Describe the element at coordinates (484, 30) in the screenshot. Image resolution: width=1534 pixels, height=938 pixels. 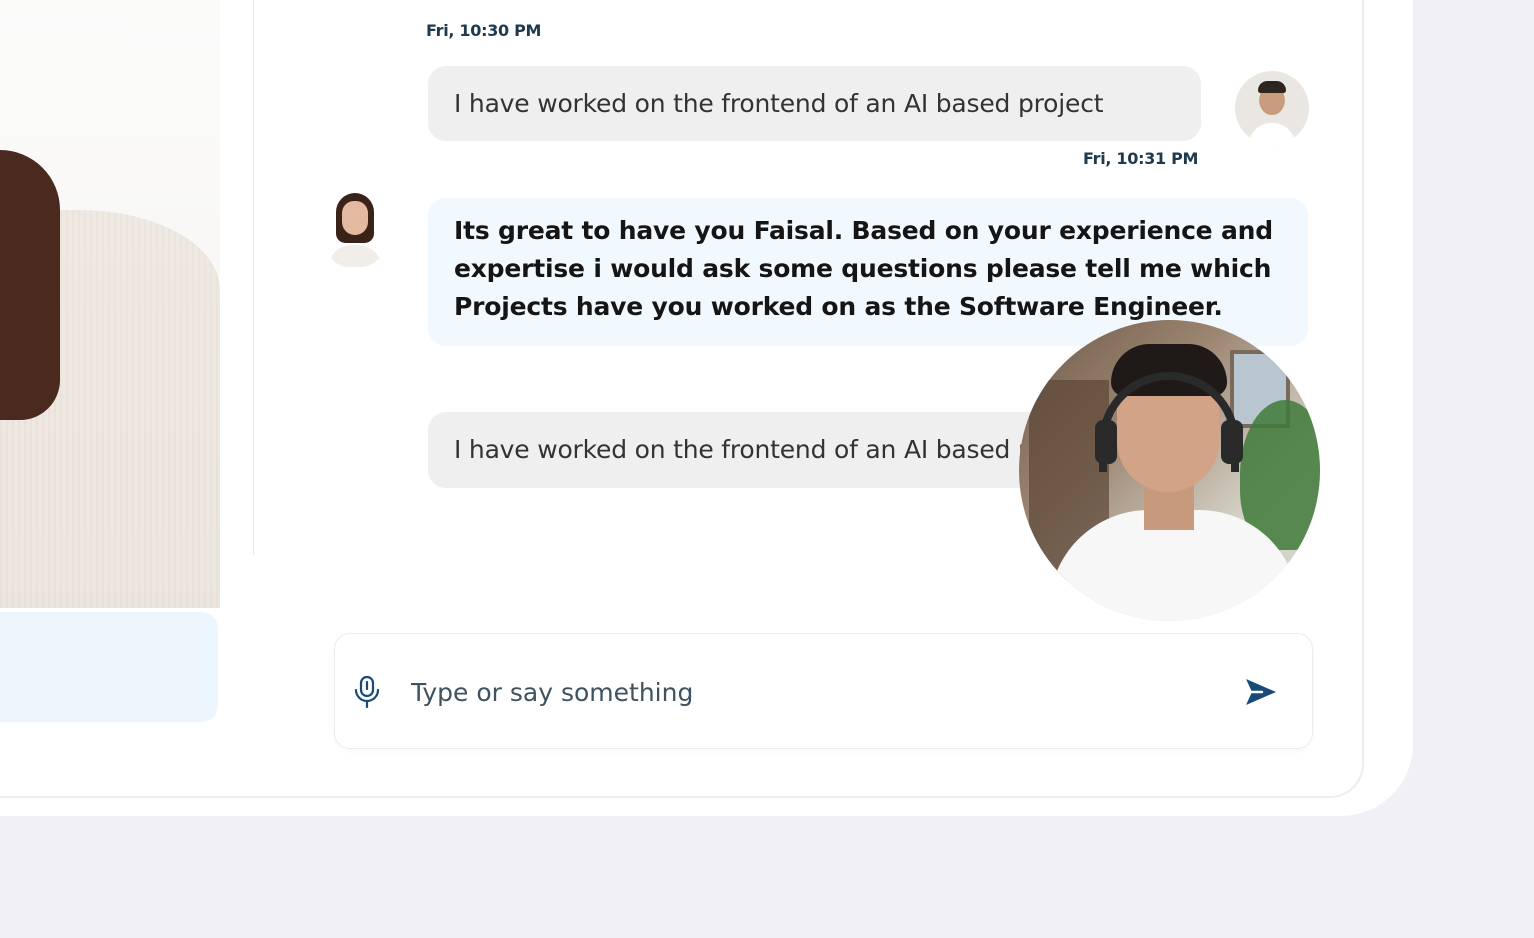
I see `message-timestamp: Fri, 10:30 PM` at that location.